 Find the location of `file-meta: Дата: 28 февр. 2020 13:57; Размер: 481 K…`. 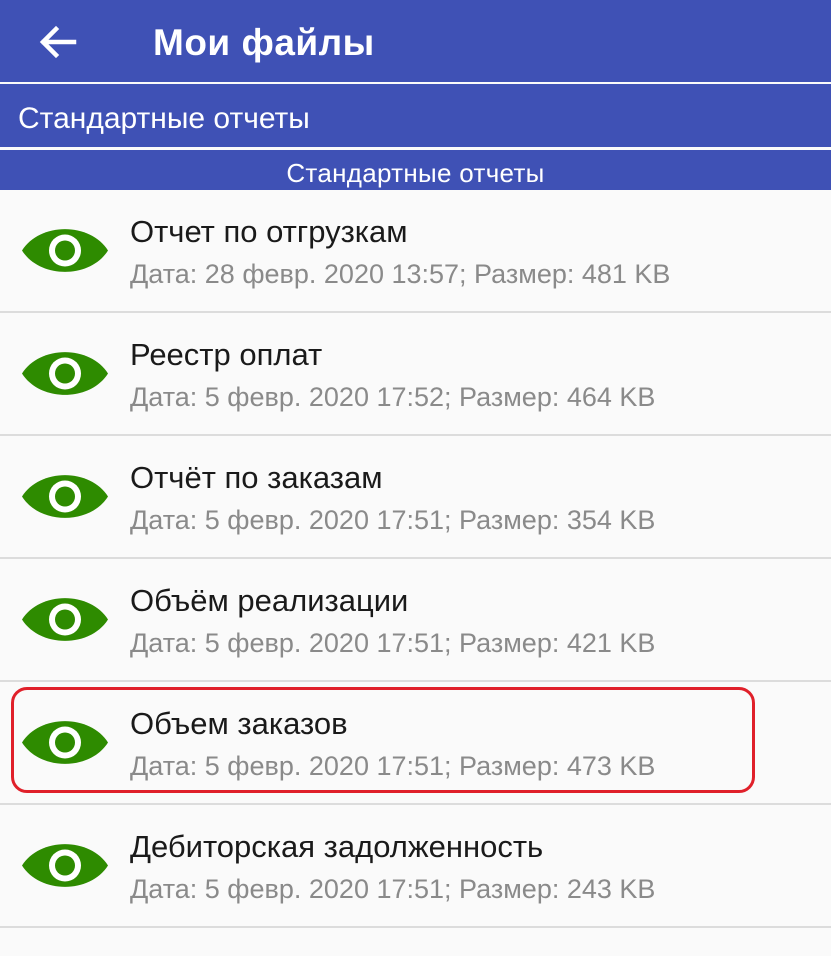

file-meta: Дата: 28 февр. 2020 13:57; Размер: 481 K… is located at coordinates (400, 274).